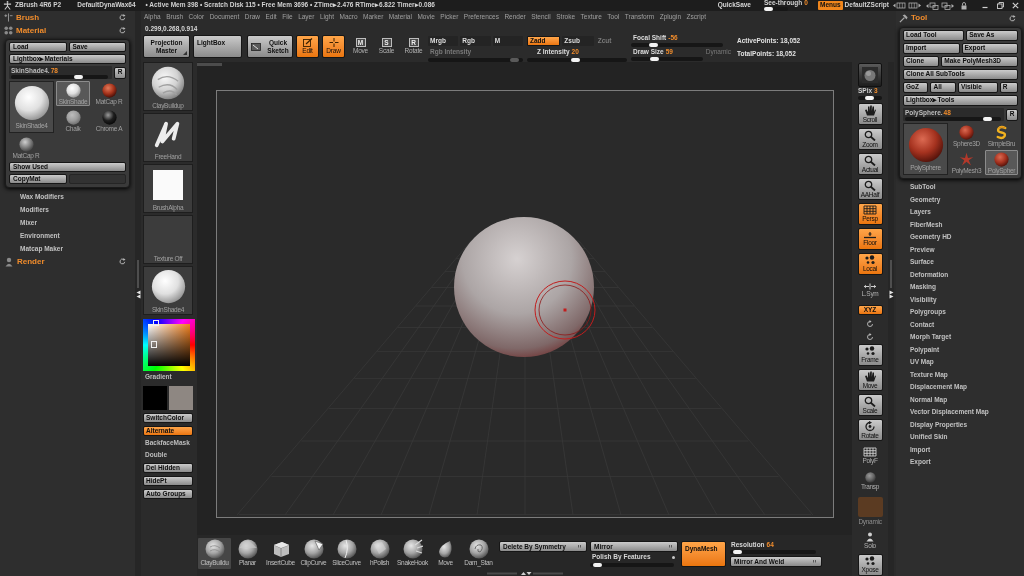 The image size is (1024, 576). What do you see at coordinates (7, 5) in the screenshot?
I see `stick-figure-icon` at bounding box center [7, 5].